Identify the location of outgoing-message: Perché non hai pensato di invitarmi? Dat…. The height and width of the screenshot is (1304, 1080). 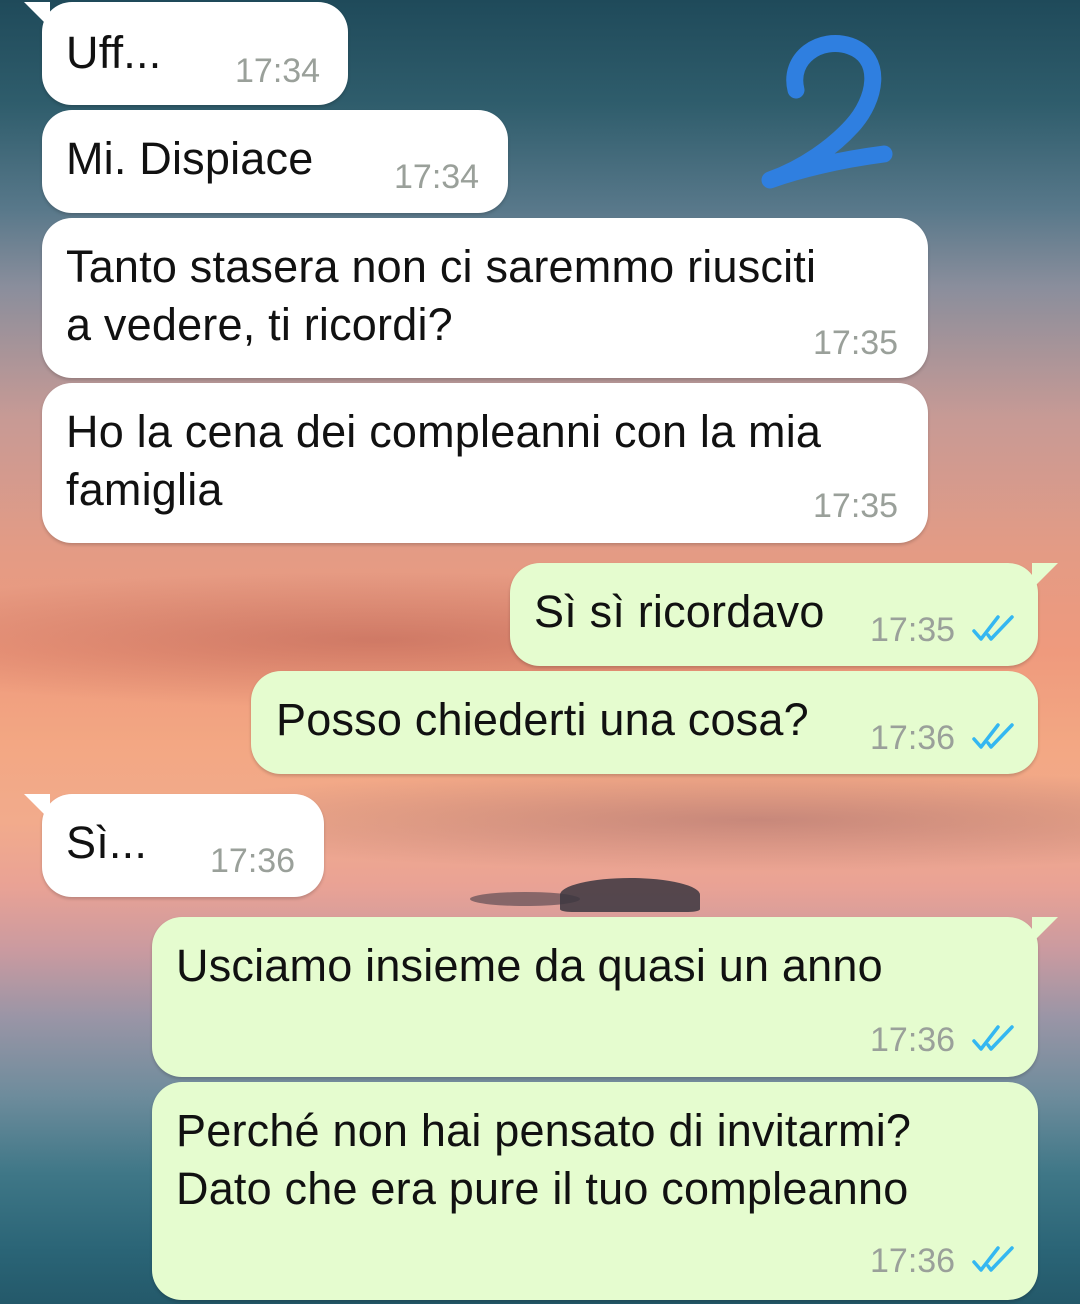
(595, 1191).